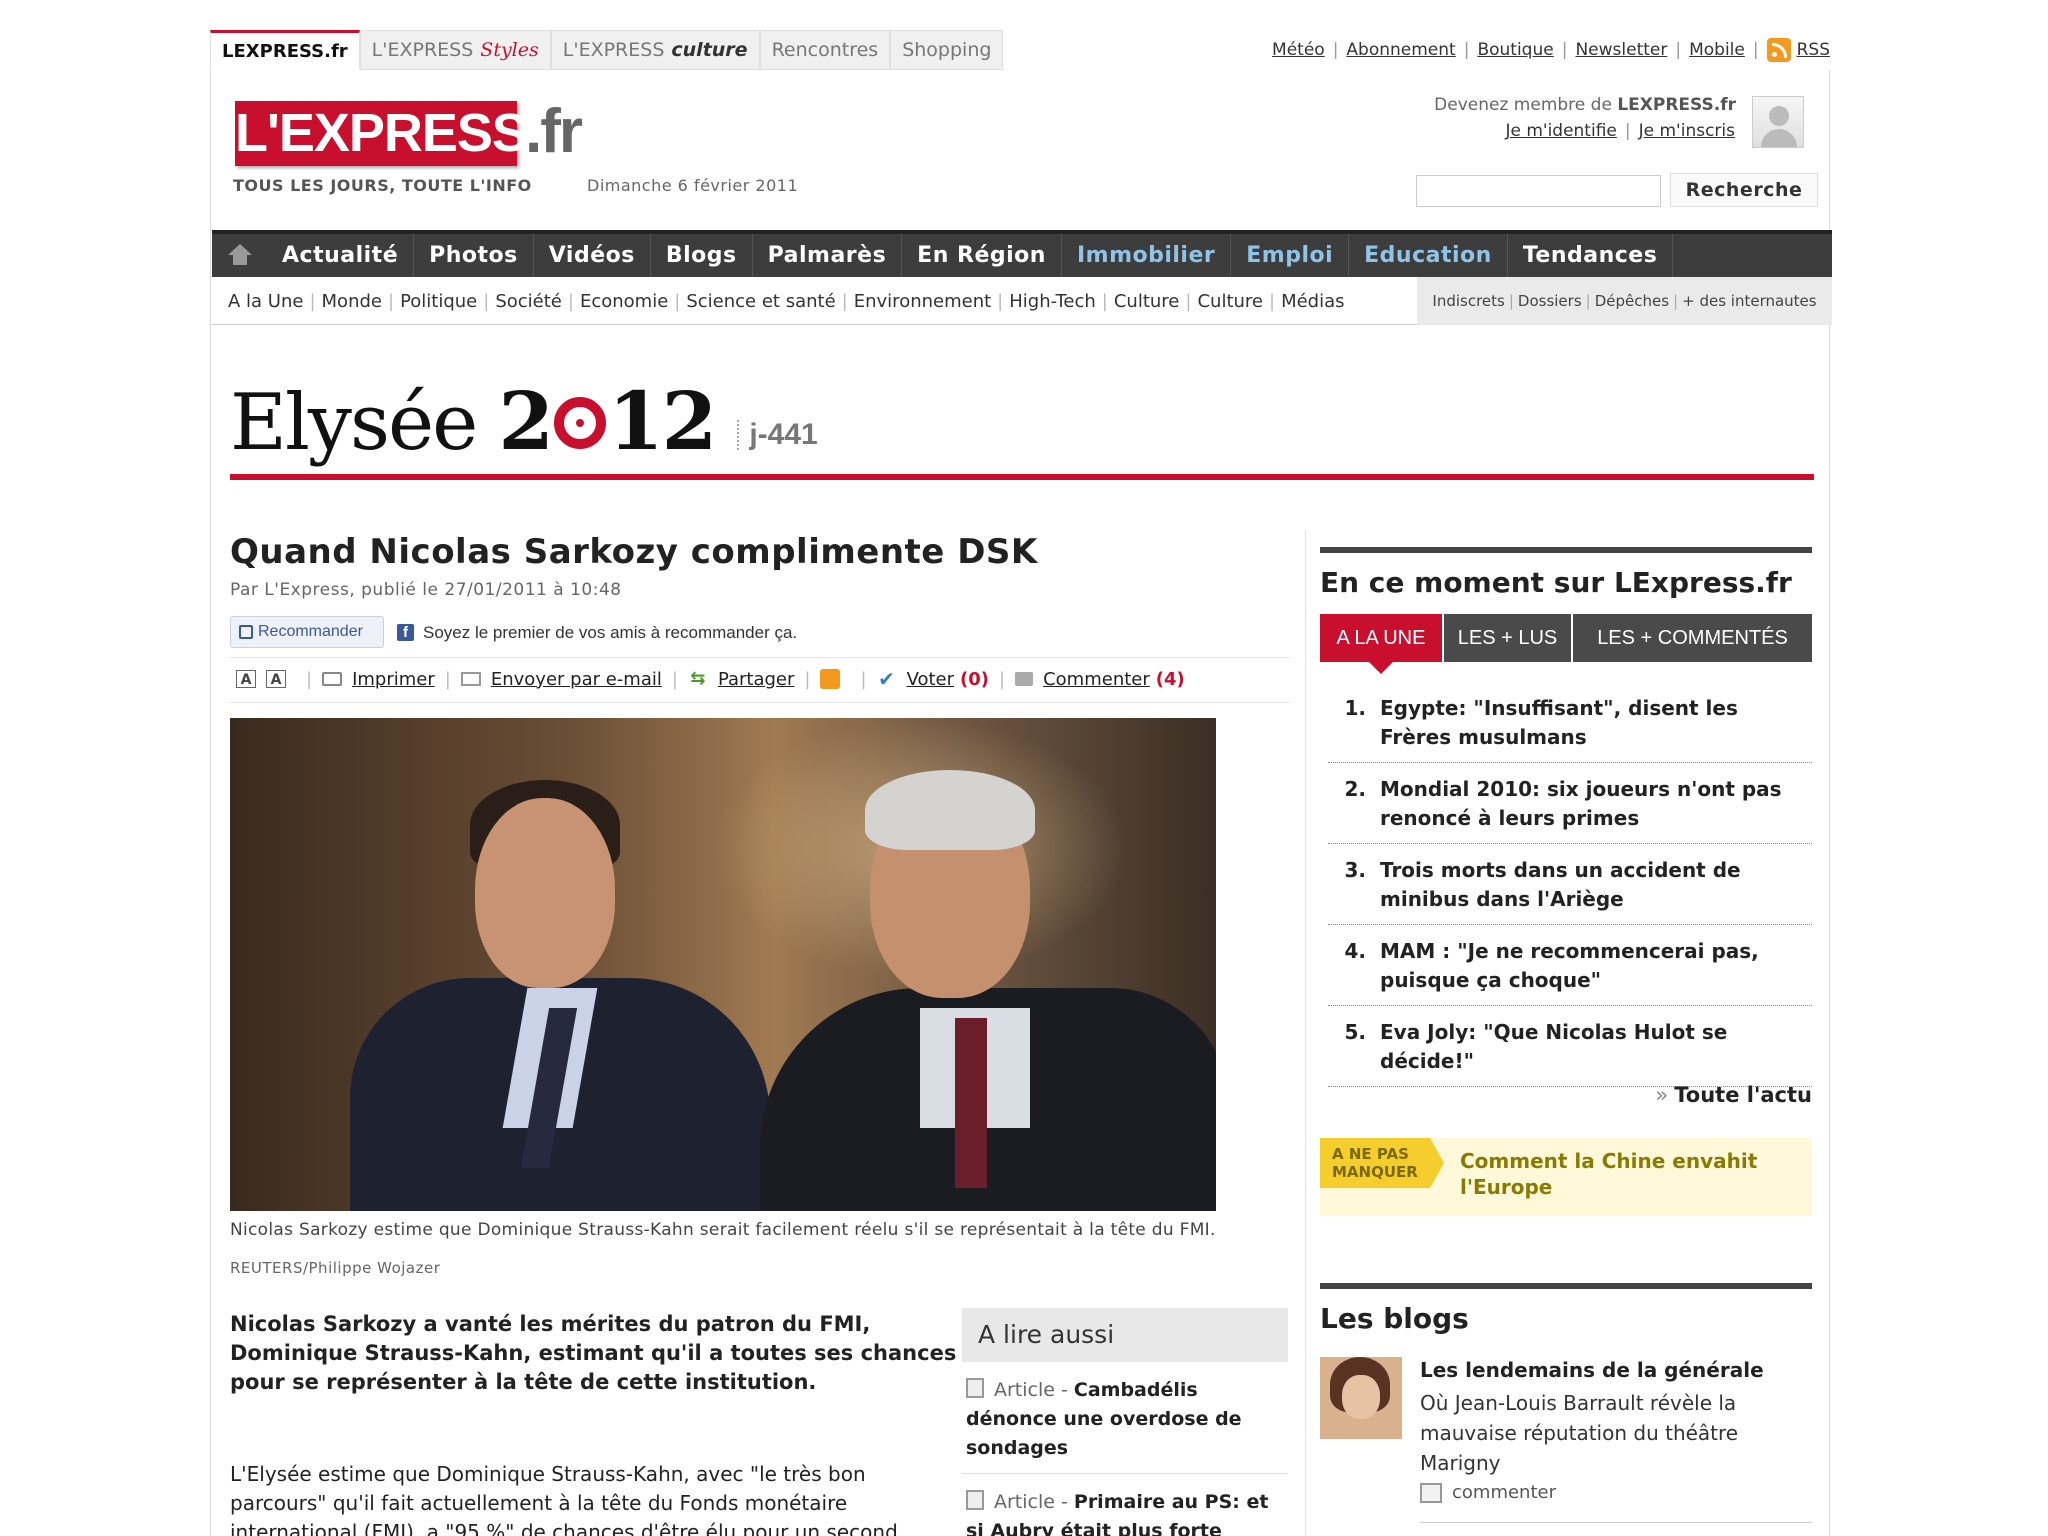 This screenshot has width=2048, height=1536. Describe the element at coordinates (1022, 477) in the screenshot. I see `banner-divider` at that location.